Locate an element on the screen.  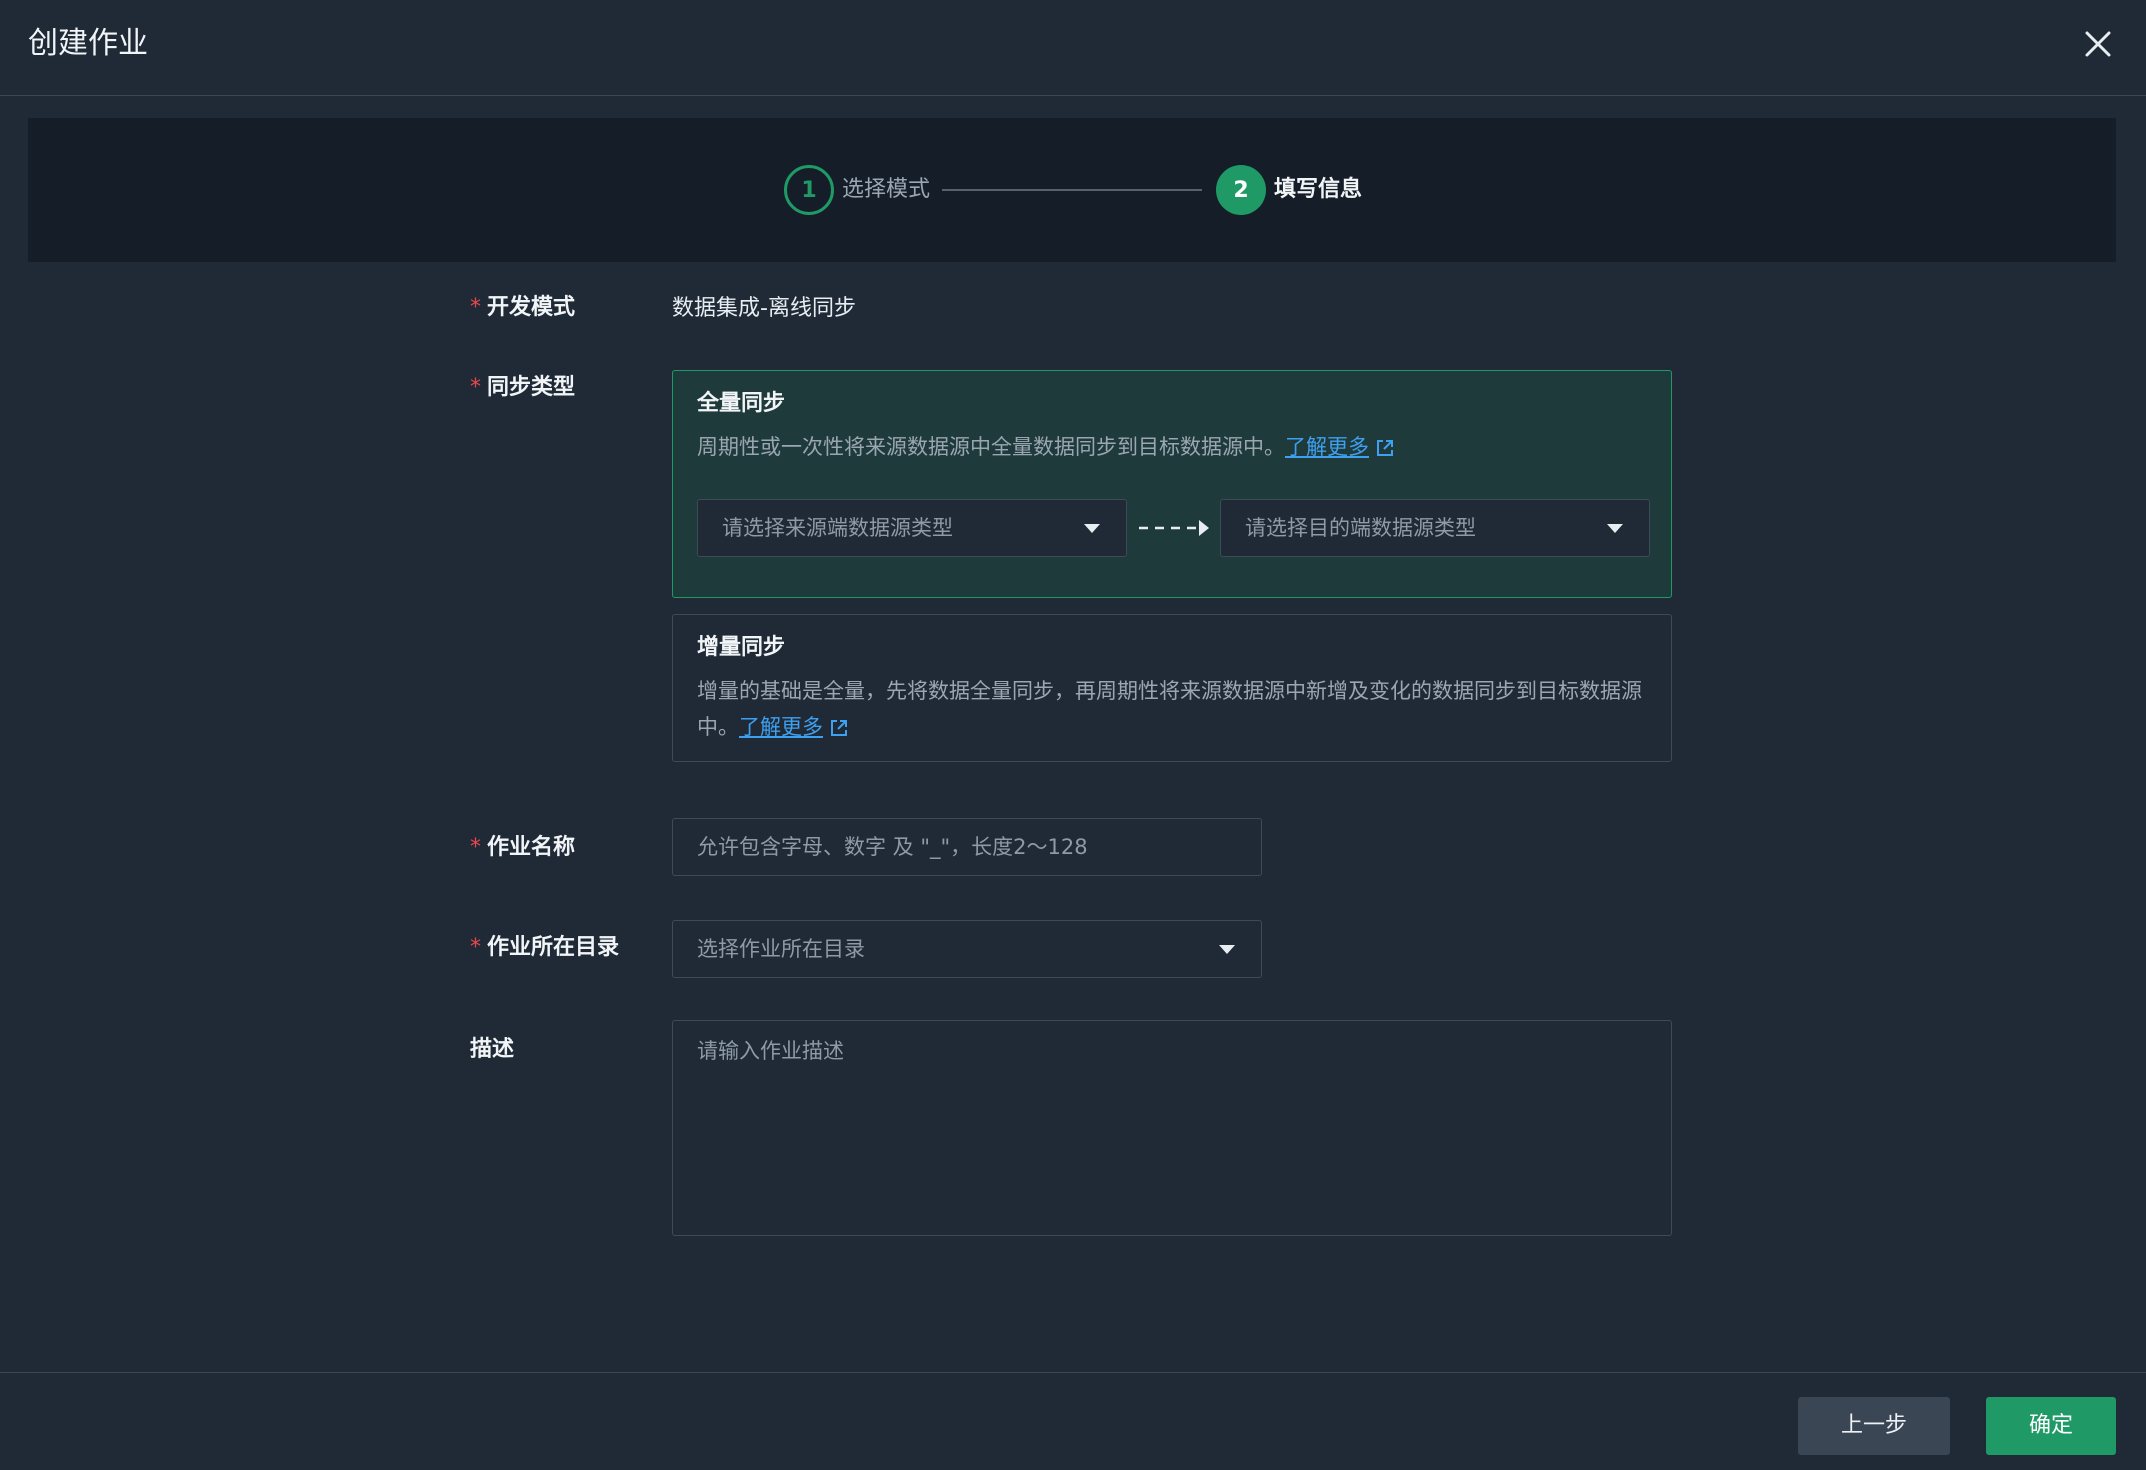
dialog-footer: 上一步 确定 is located at coordinates (1073, 1421).